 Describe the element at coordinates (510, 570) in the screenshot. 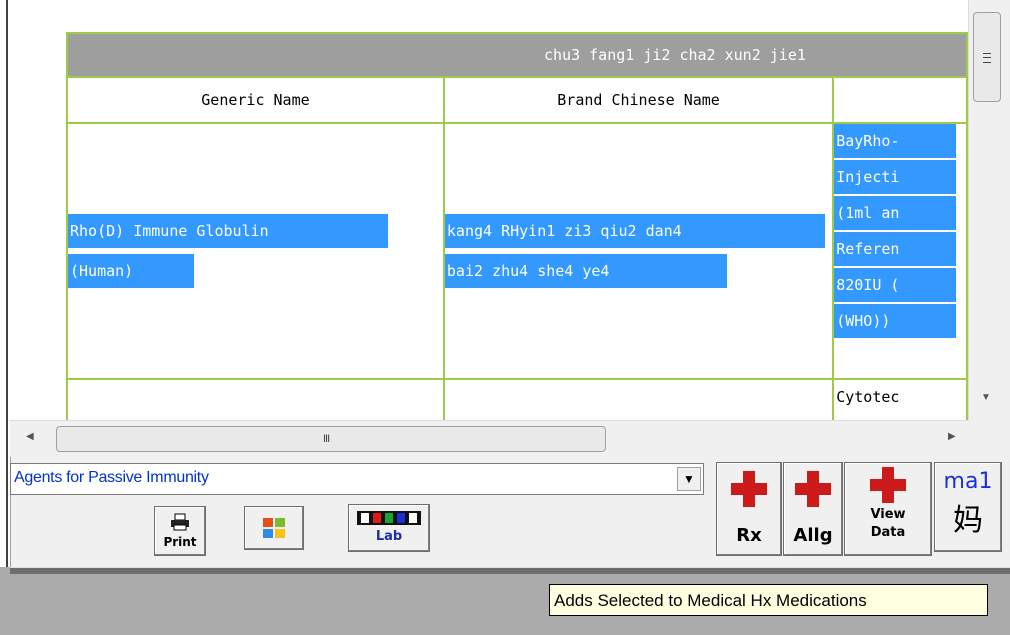

I see `status-separator` at that location.